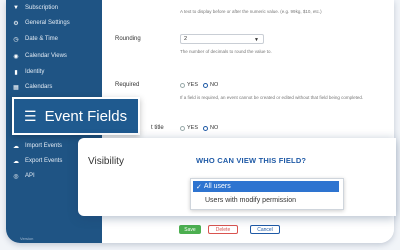 The image size is (400, 250). I want to click on sidebar-item-label: Export Events, so click(44, 161).